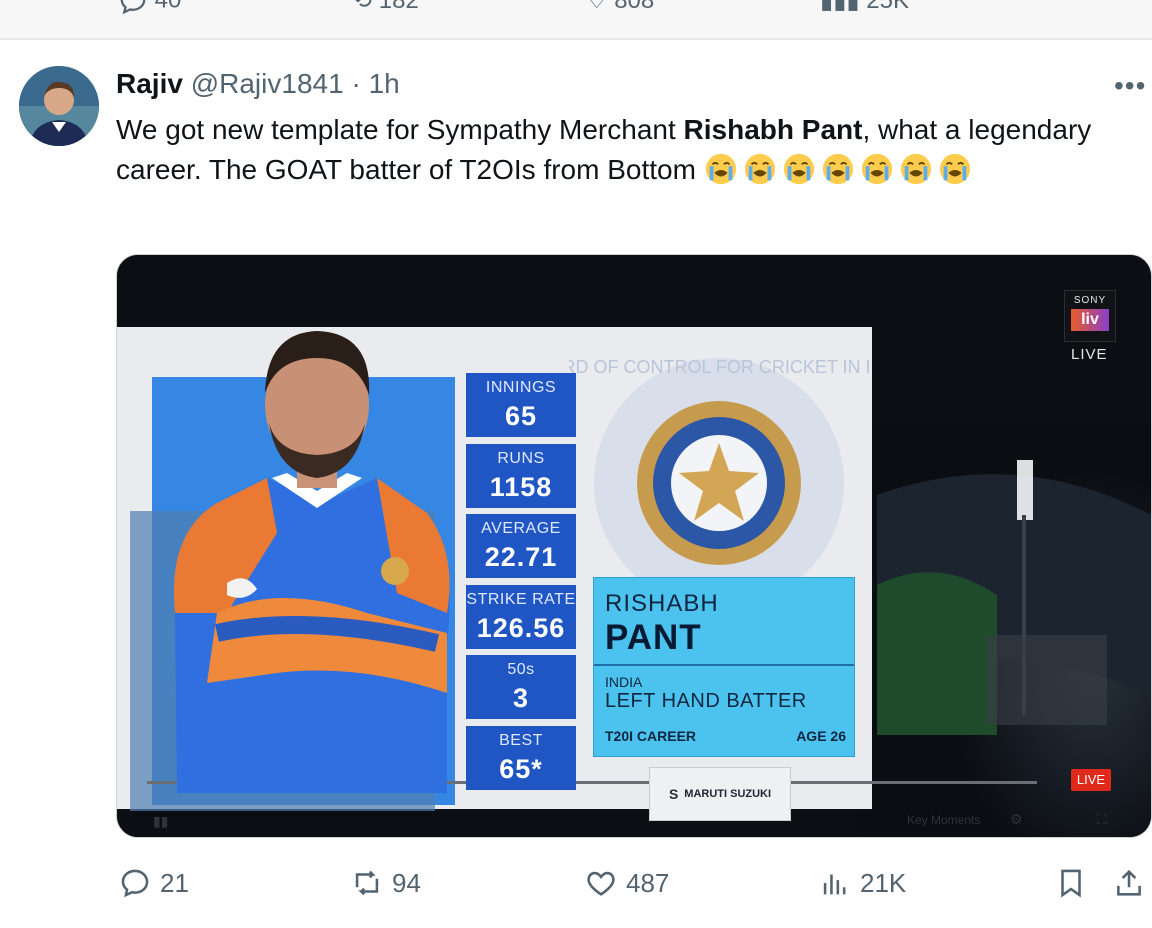  What do you see at coordinates (576, 885) in the screenshot?
I see `post-actions: 21 94 487 21K` at bounding box center [576, 885].